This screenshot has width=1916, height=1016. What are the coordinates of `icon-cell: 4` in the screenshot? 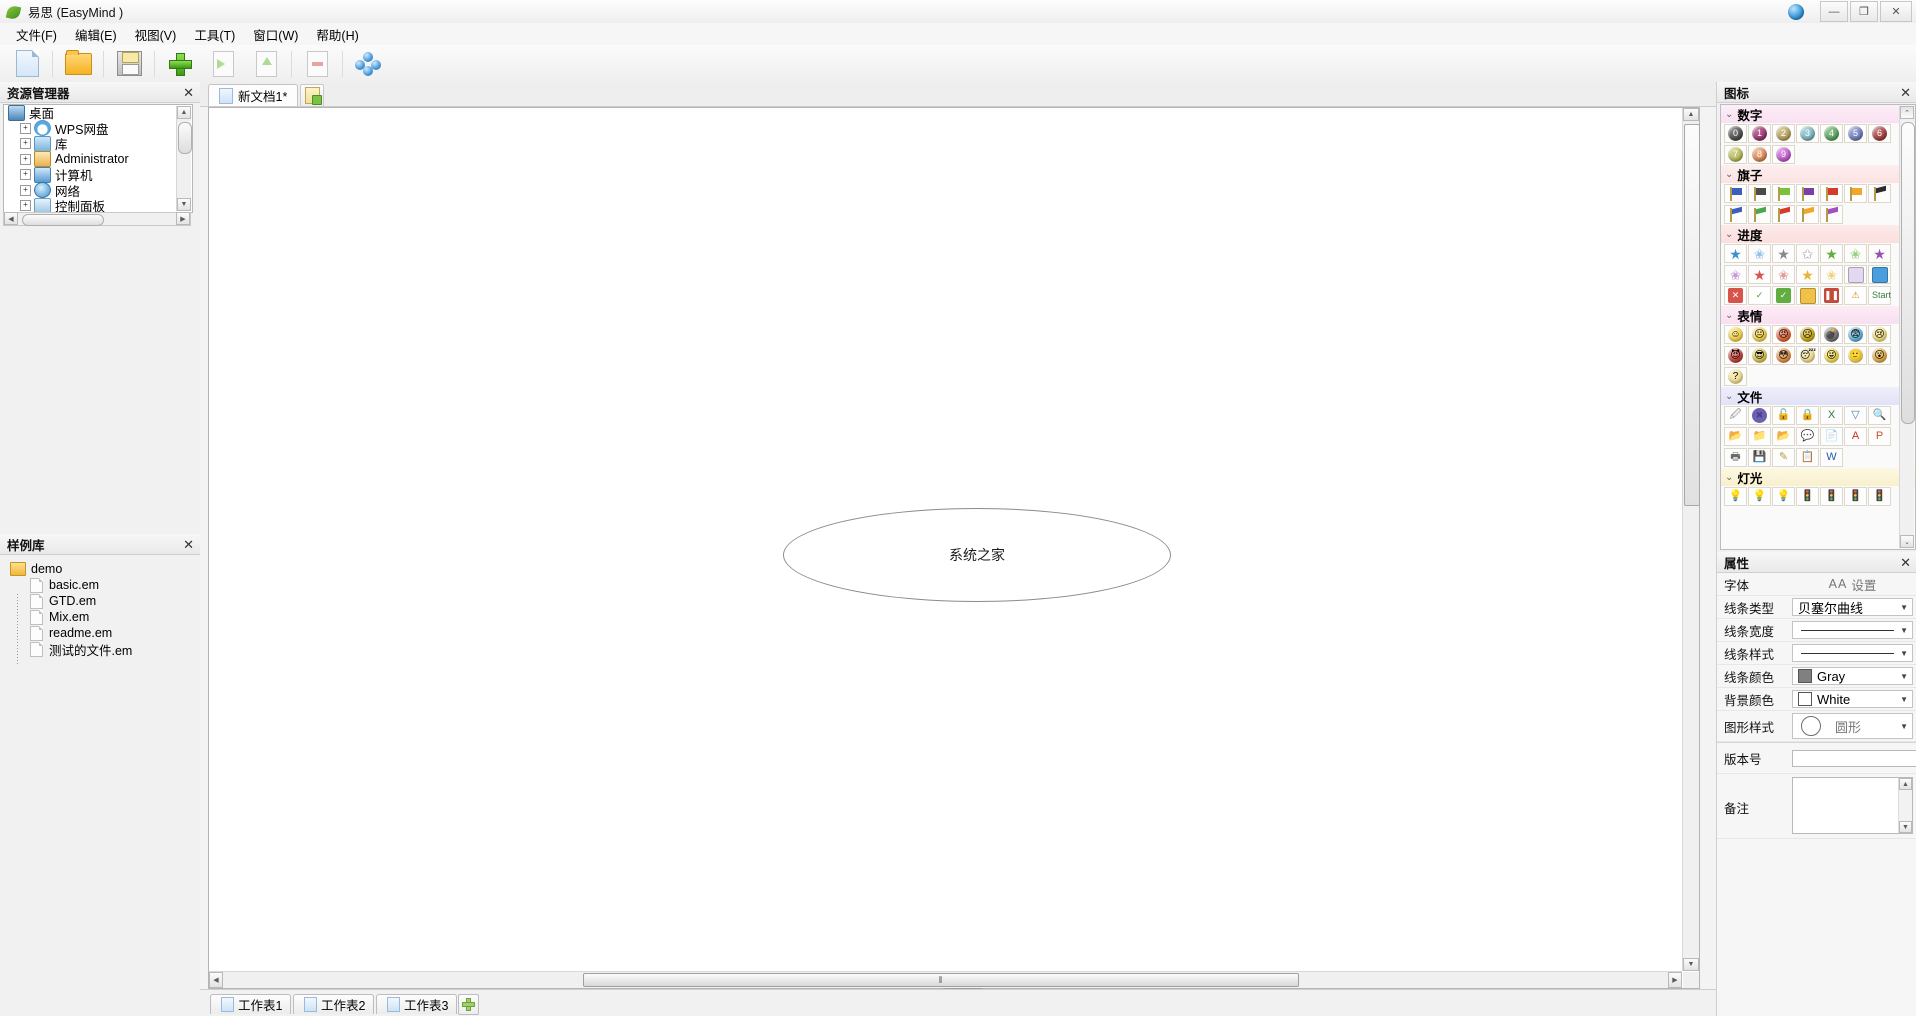 It's located at (1831, 133).